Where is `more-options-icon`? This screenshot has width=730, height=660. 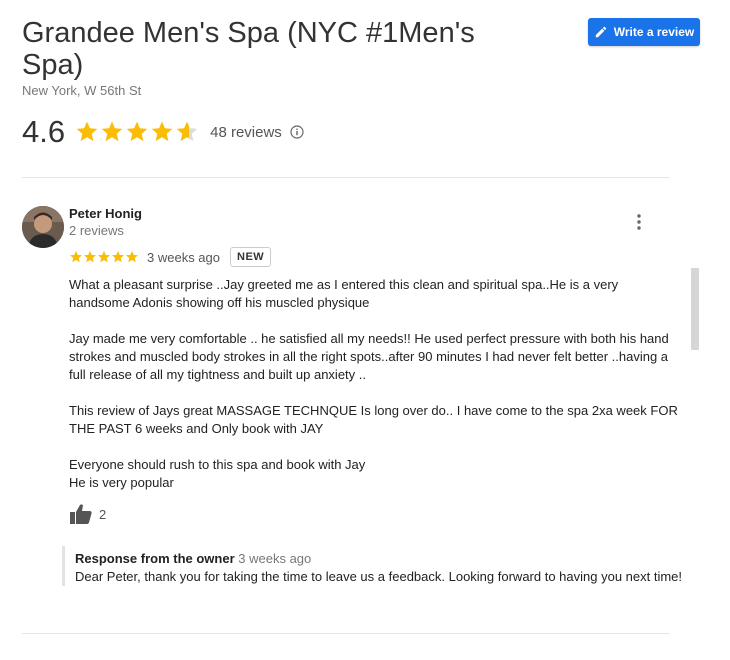 more-options-icon is located at coordinates (639, 222).